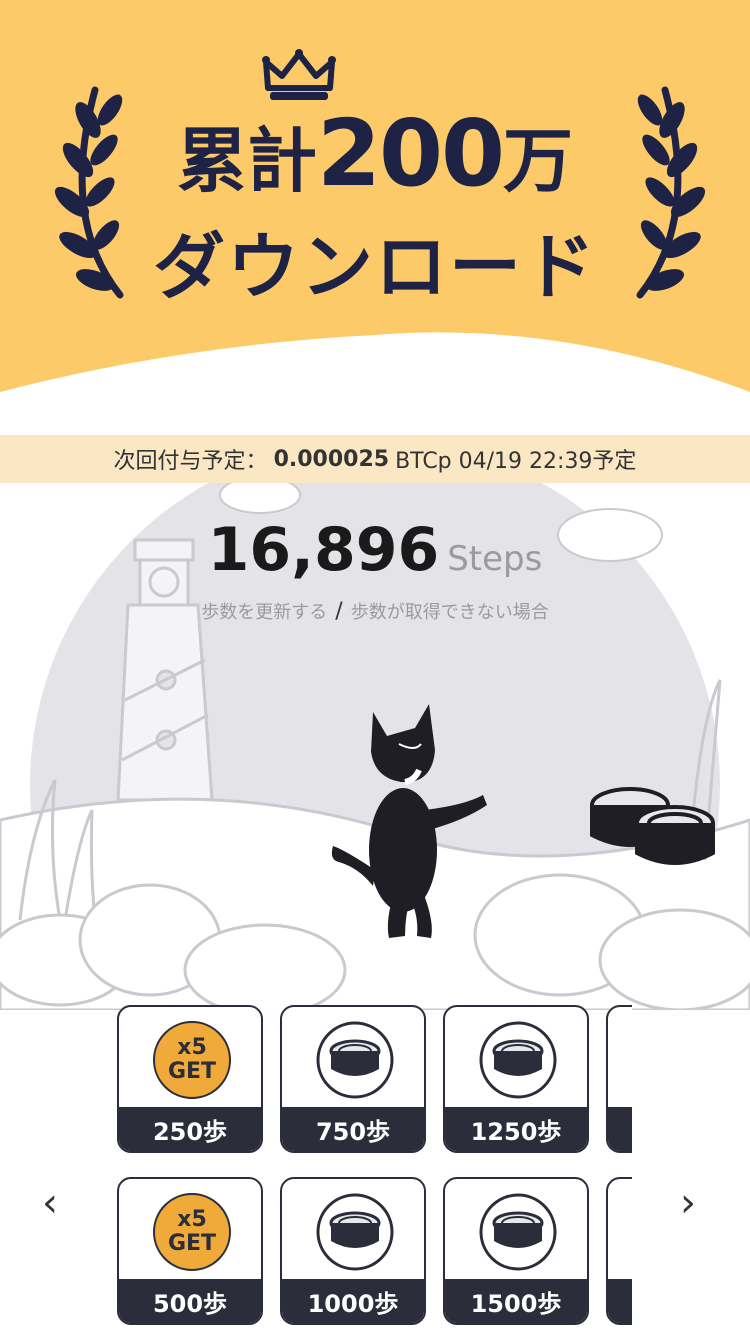 Image resolution: width=750 pixels, height=1332 pixels. What do you see at coordinates (495, 559) in the screenshot?
I see `steps-unit: Steps` at bounding box center [495, 559].